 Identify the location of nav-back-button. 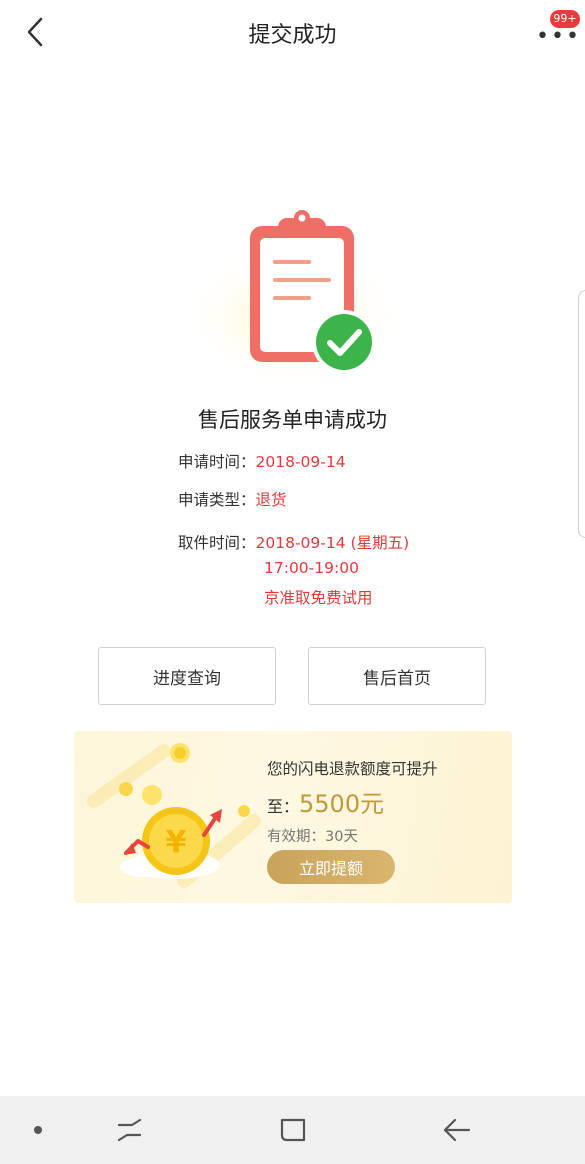
(457, 1130).